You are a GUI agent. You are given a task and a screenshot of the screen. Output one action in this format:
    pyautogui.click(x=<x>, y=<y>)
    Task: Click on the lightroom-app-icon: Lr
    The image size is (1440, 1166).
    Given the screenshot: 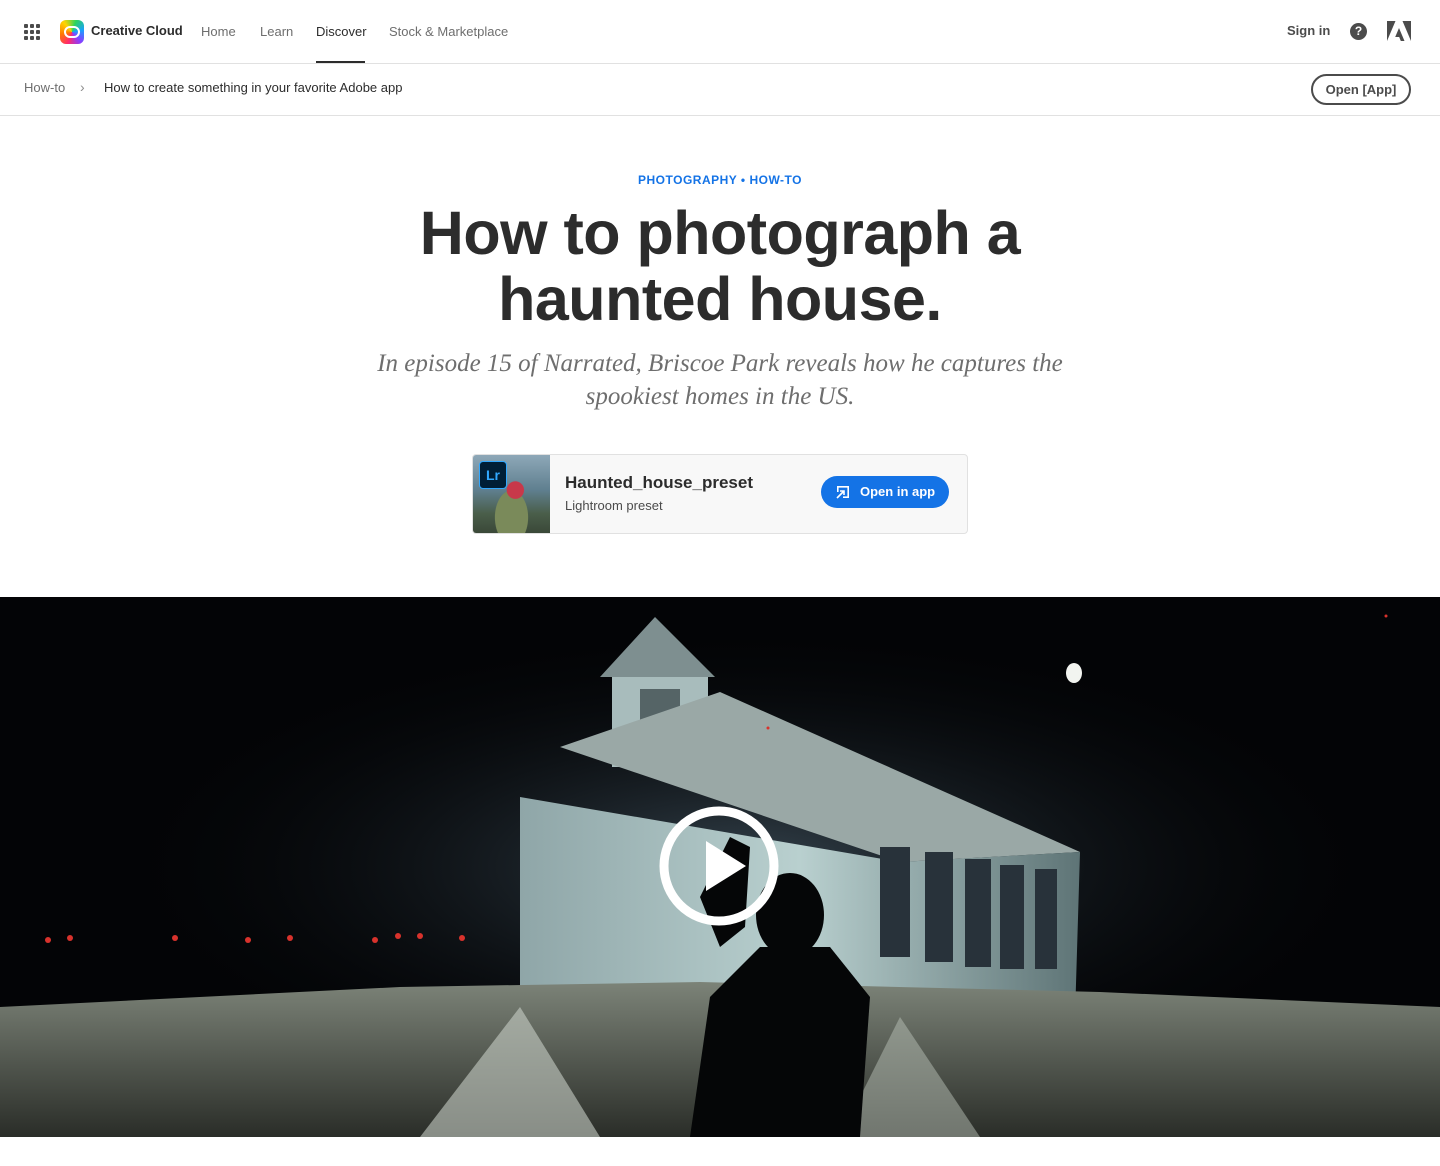 What is the action you would take?
    pyautogui.click(x=493, y=475)
    